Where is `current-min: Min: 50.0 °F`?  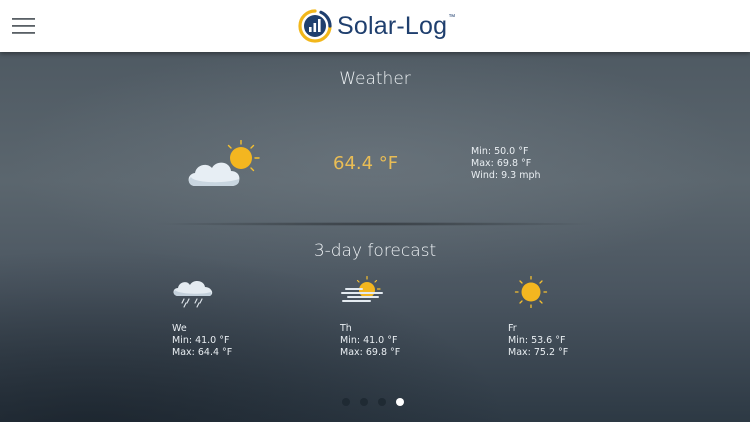 current-min: Min: 50.0 °F is located at coordinates (500, 151).